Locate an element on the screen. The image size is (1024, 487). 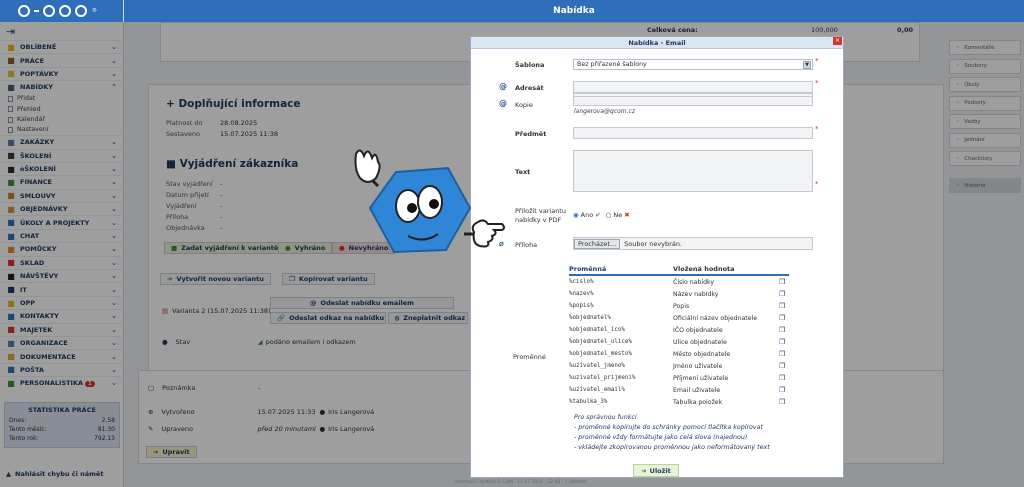
qcom-logo: ® is located at coordinates (57, 11).